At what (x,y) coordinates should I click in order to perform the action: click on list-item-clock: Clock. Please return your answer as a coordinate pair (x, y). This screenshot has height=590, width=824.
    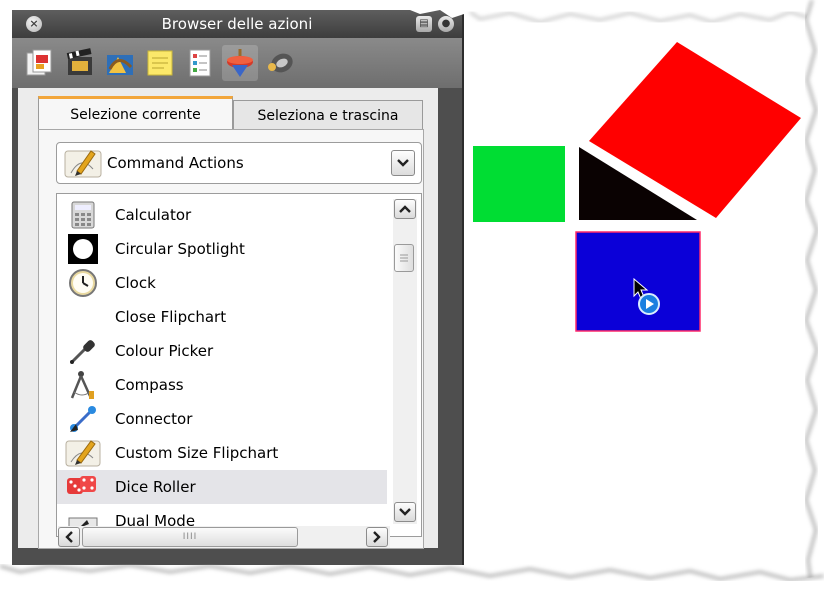
    Looking at the image, I should click on (222, 283).